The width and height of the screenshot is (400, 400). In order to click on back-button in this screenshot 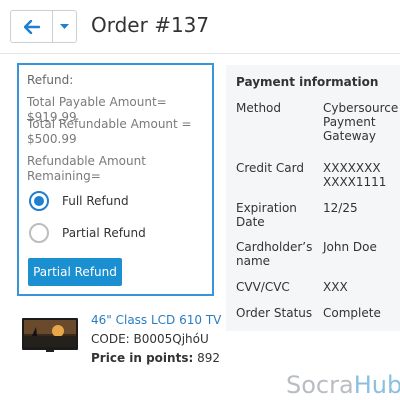, I will do `click(32, 26)`.